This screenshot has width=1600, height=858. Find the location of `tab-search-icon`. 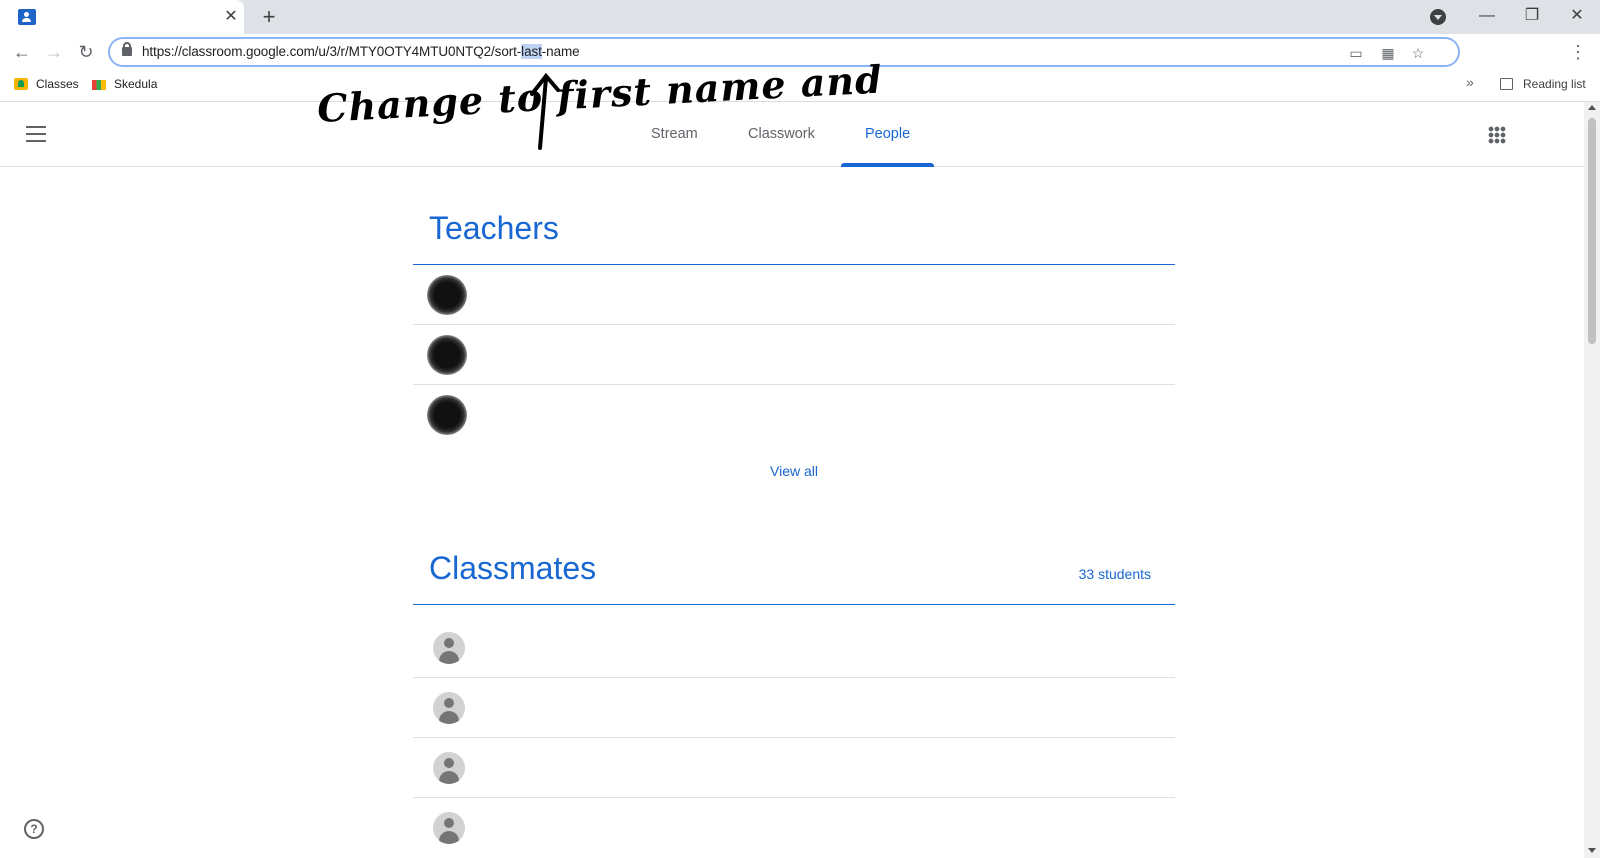

tab-search-icon is located at coordinates (1438, 17).